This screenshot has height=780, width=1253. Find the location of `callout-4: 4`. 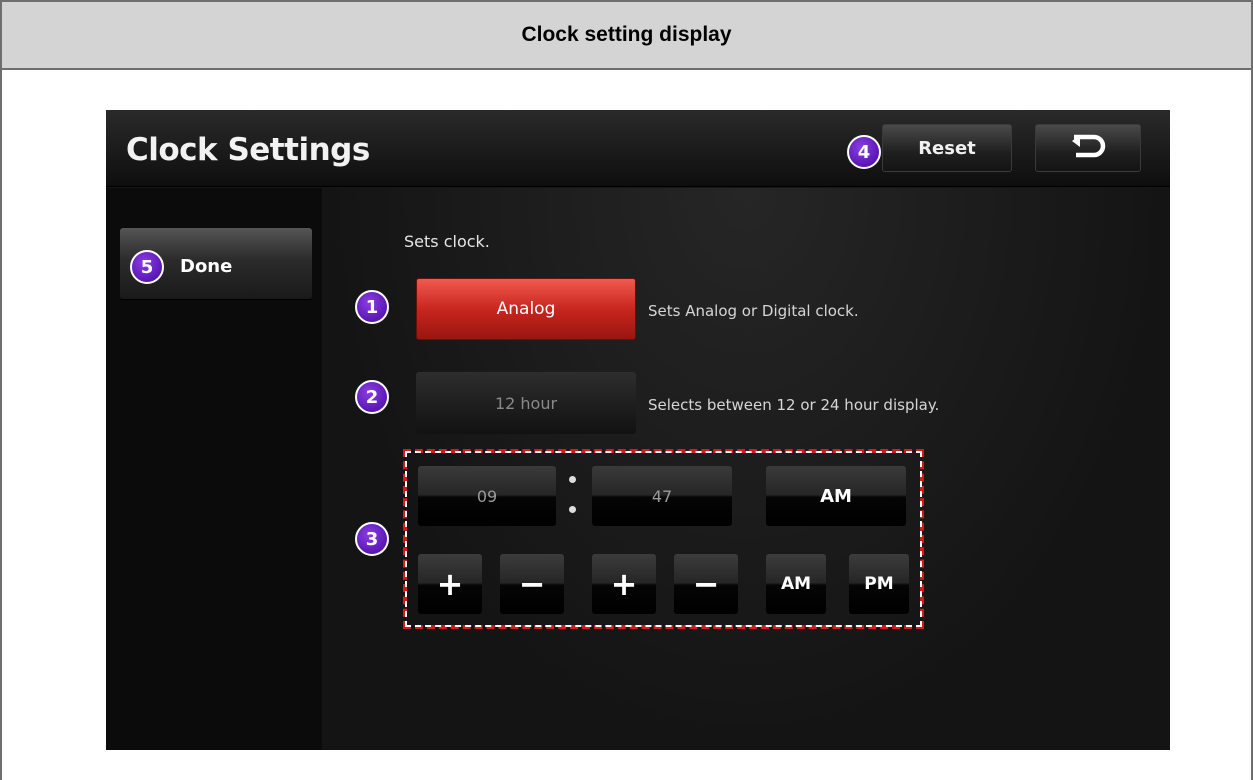

callout-4: 4 is located at coordinates (864, 152).